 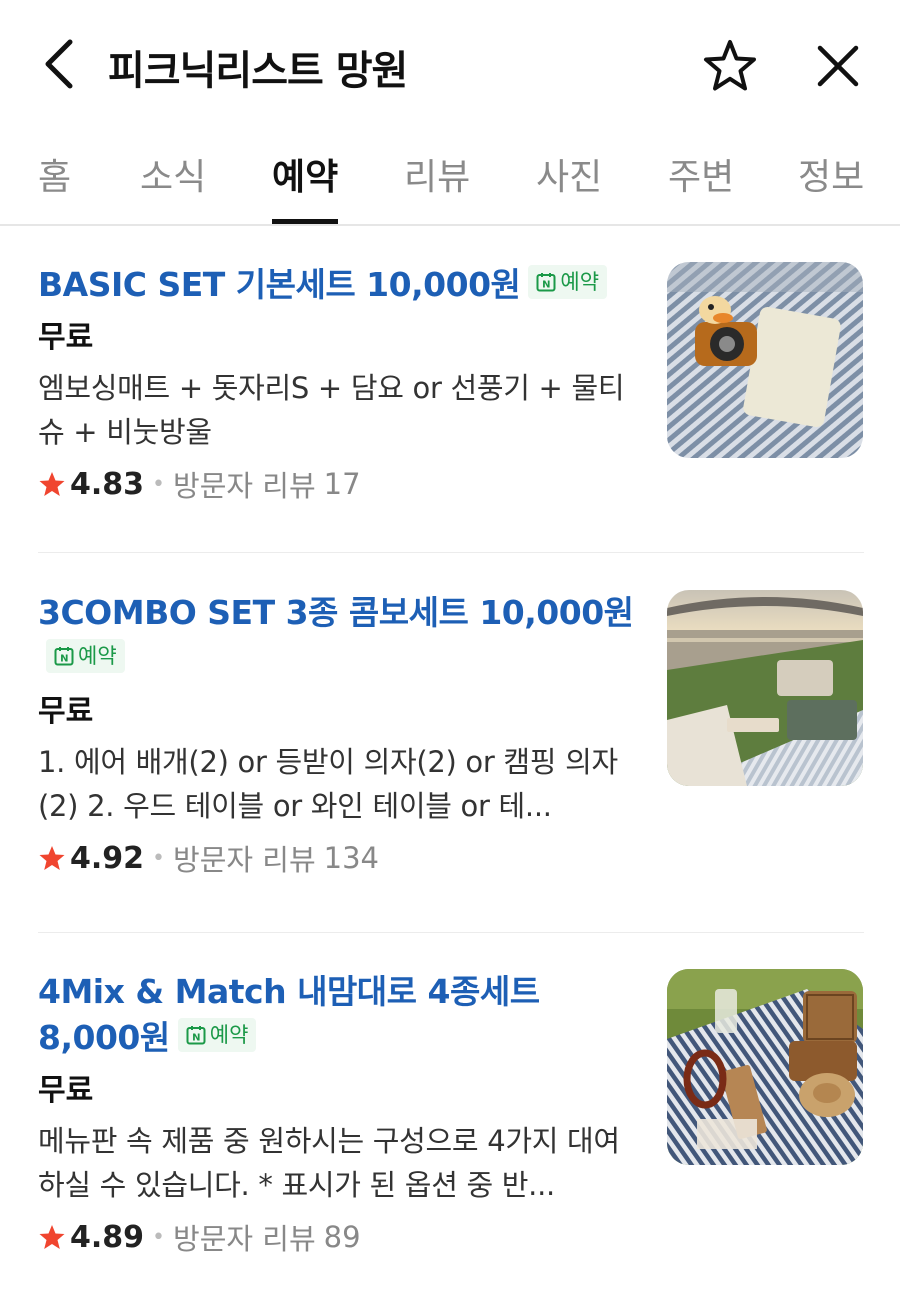 What do you see at coordinates (54, 186) in the screenshot?
I see `tab-home: 홈` at bounding box center [54, 186].